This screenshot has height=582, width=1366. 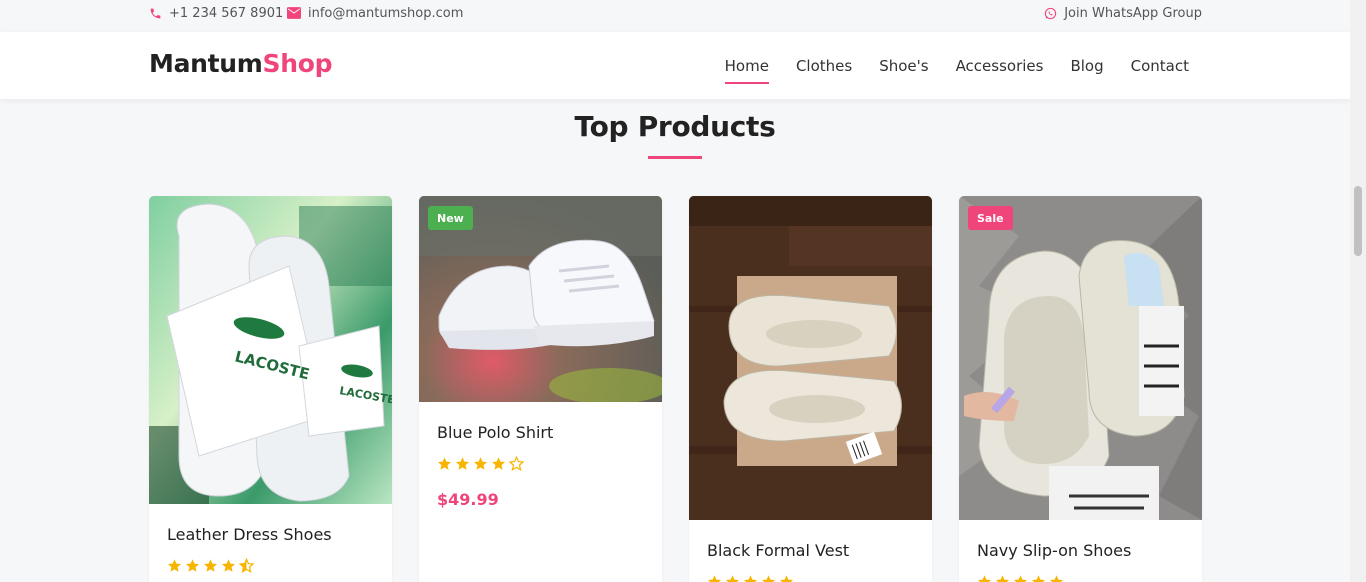 I want to click on whatsapp-link: Join WhatsApp Group, so click(x=1123, y=13).